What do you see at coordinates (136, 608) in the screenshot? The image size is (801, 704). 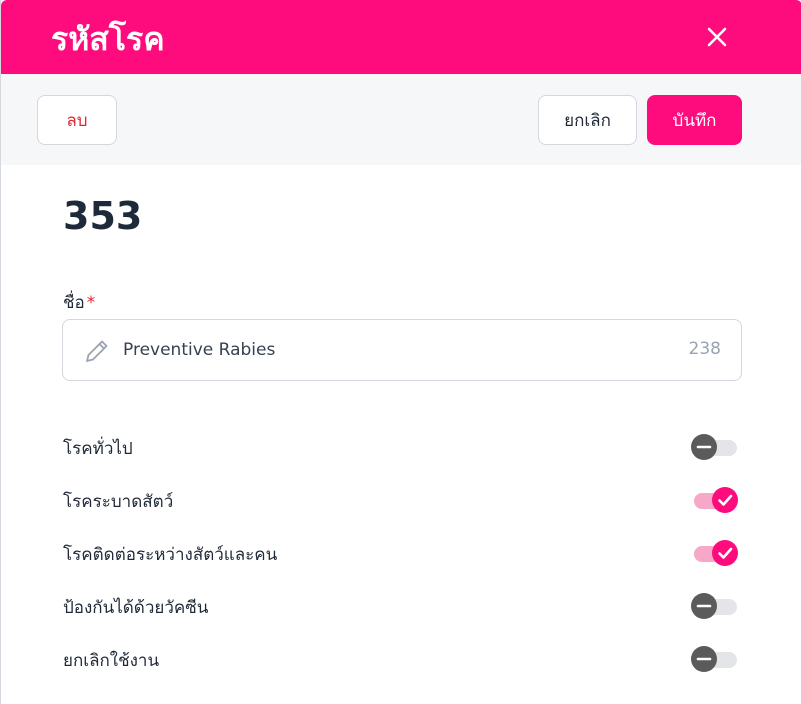 I see `toggle-label: ป้องกันได้ด้วยวัคซีน` at bounding box center [136, 608].